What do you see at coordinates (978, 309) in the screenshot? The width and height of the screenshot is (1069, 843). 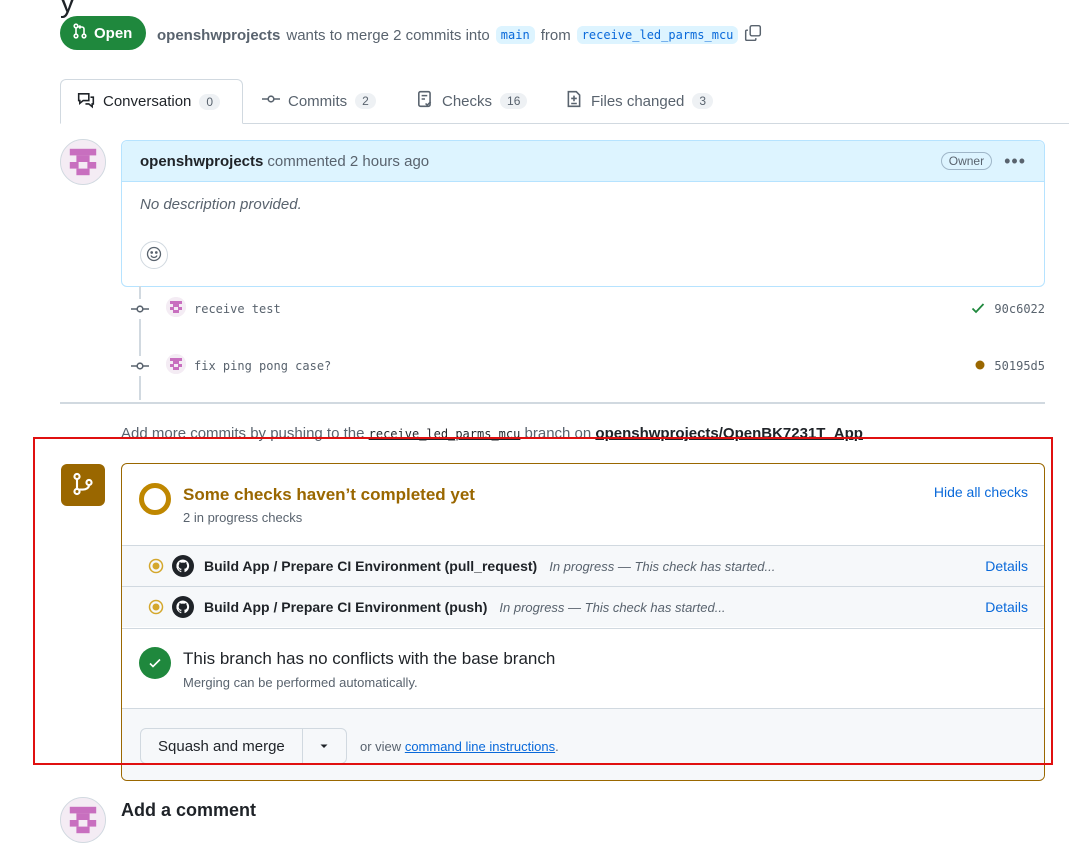 I see `check-icon` at bounding box center [978, 309].